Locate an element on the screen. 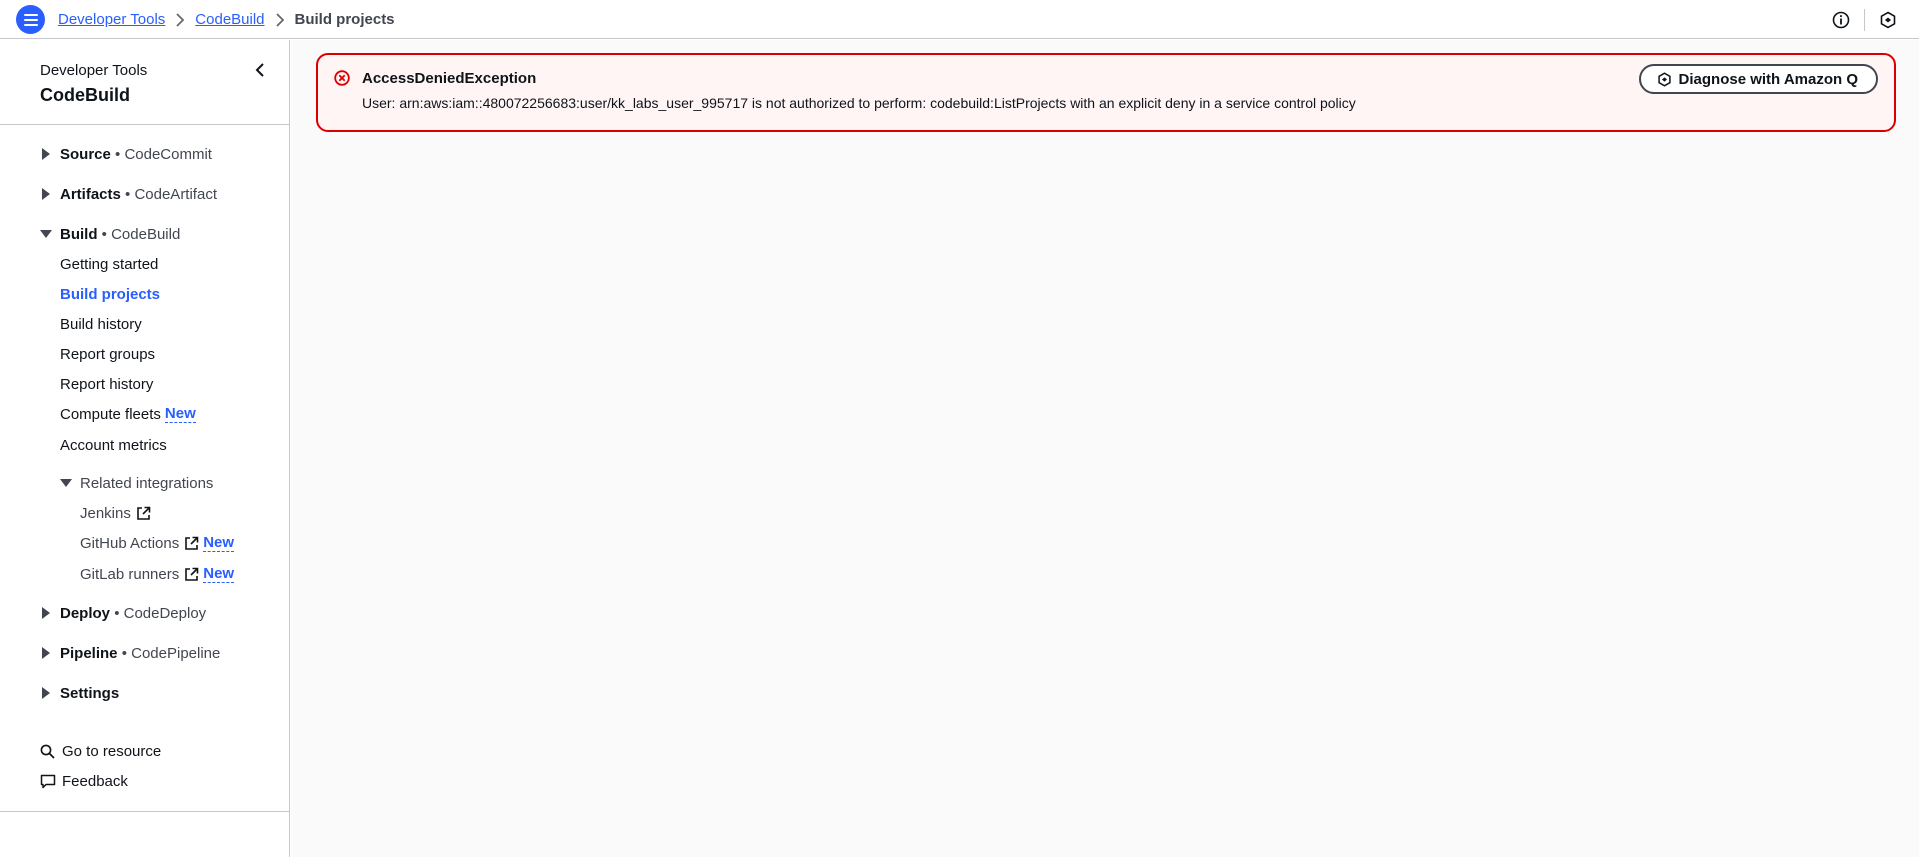 This screenshot has width=1919, height=857. nav-section-sub: • CodeArtifact is located at coordinates (171, 194).